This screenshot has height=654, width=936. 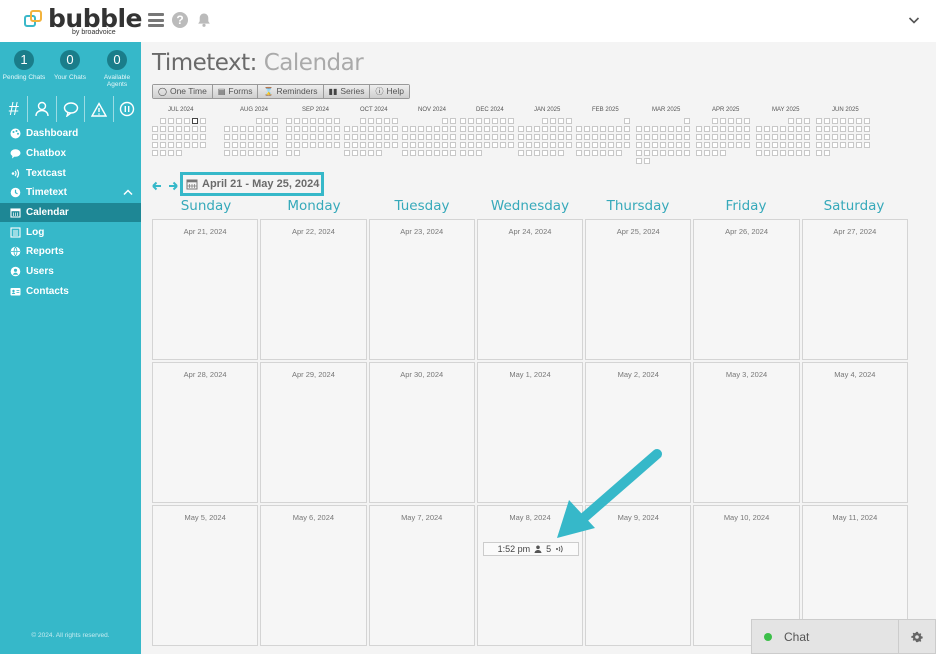 What do you see at coordinates (71, 109) in the screenshot?
I see `speech-bubble-icon` at bounding box center [71, 109].